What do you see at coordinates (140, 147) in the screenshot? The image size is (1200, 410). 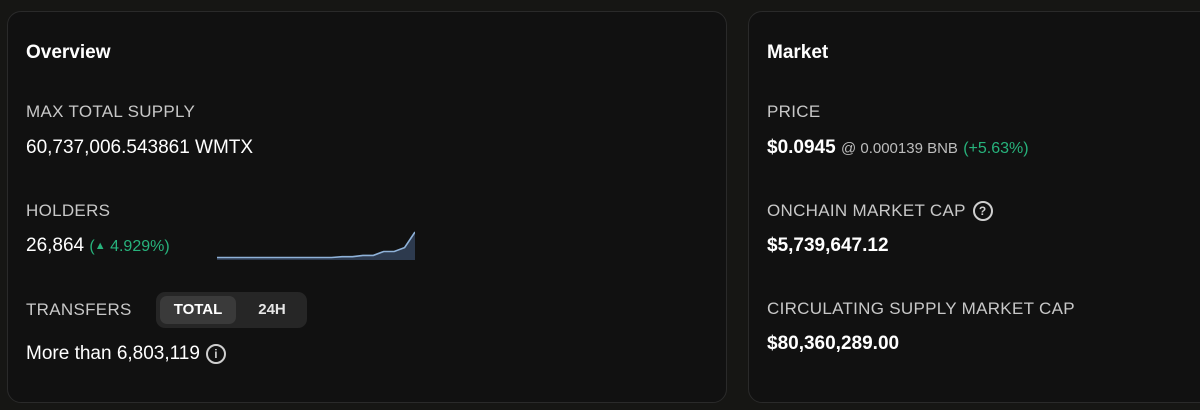 I see `max-supply-value: 60,737,006.543861 WMTX` at bounding box center [140, 147].